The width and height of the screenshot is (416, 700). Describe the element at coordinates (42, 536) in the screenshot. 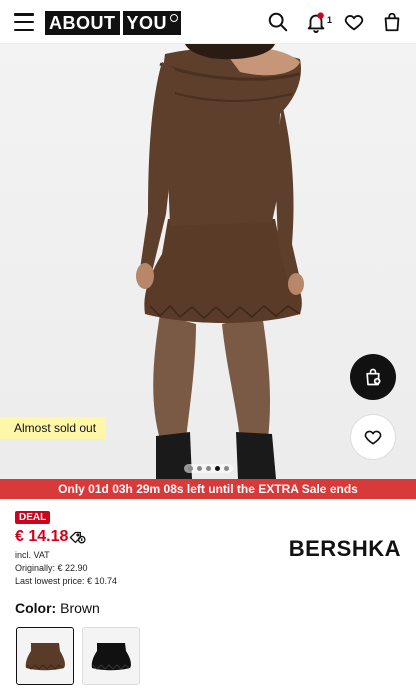

I see `product-price: € 14.18` at that location.